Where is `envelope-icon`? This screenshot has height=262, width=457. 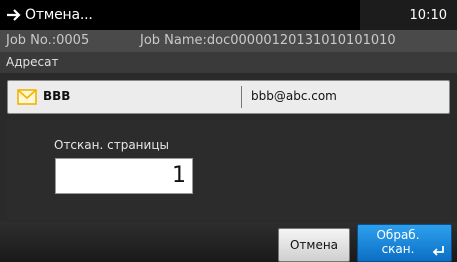 envelope-icon is located at coordinates (27, 97).